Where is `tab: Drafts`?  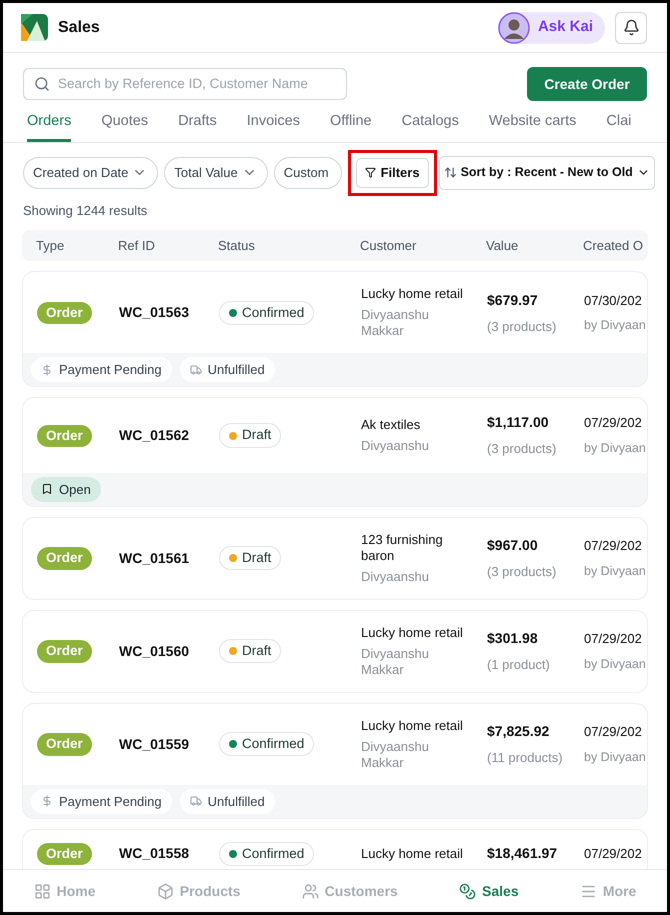 tab: Drafts is located at coordinates (197, 126).